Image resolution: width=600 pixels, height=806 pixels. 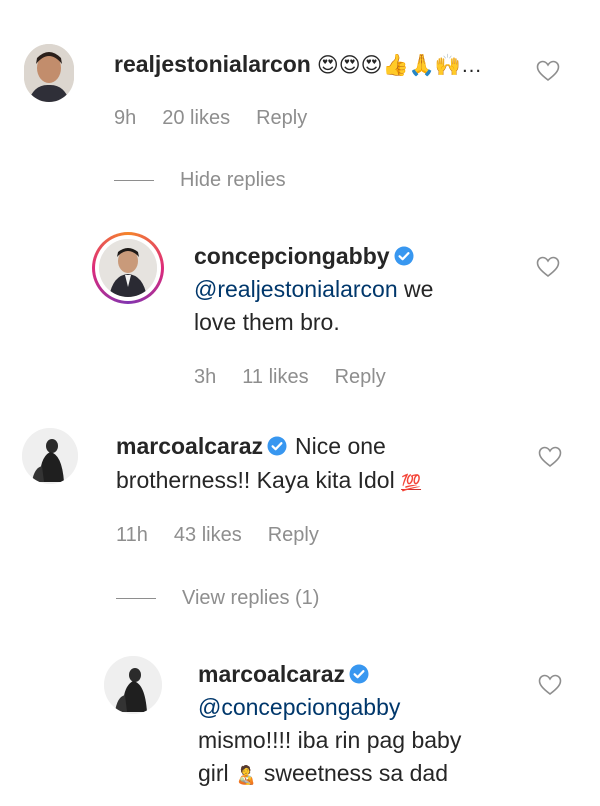 I want to click on username: realjestonialarcon, so click(x=212, y=64).